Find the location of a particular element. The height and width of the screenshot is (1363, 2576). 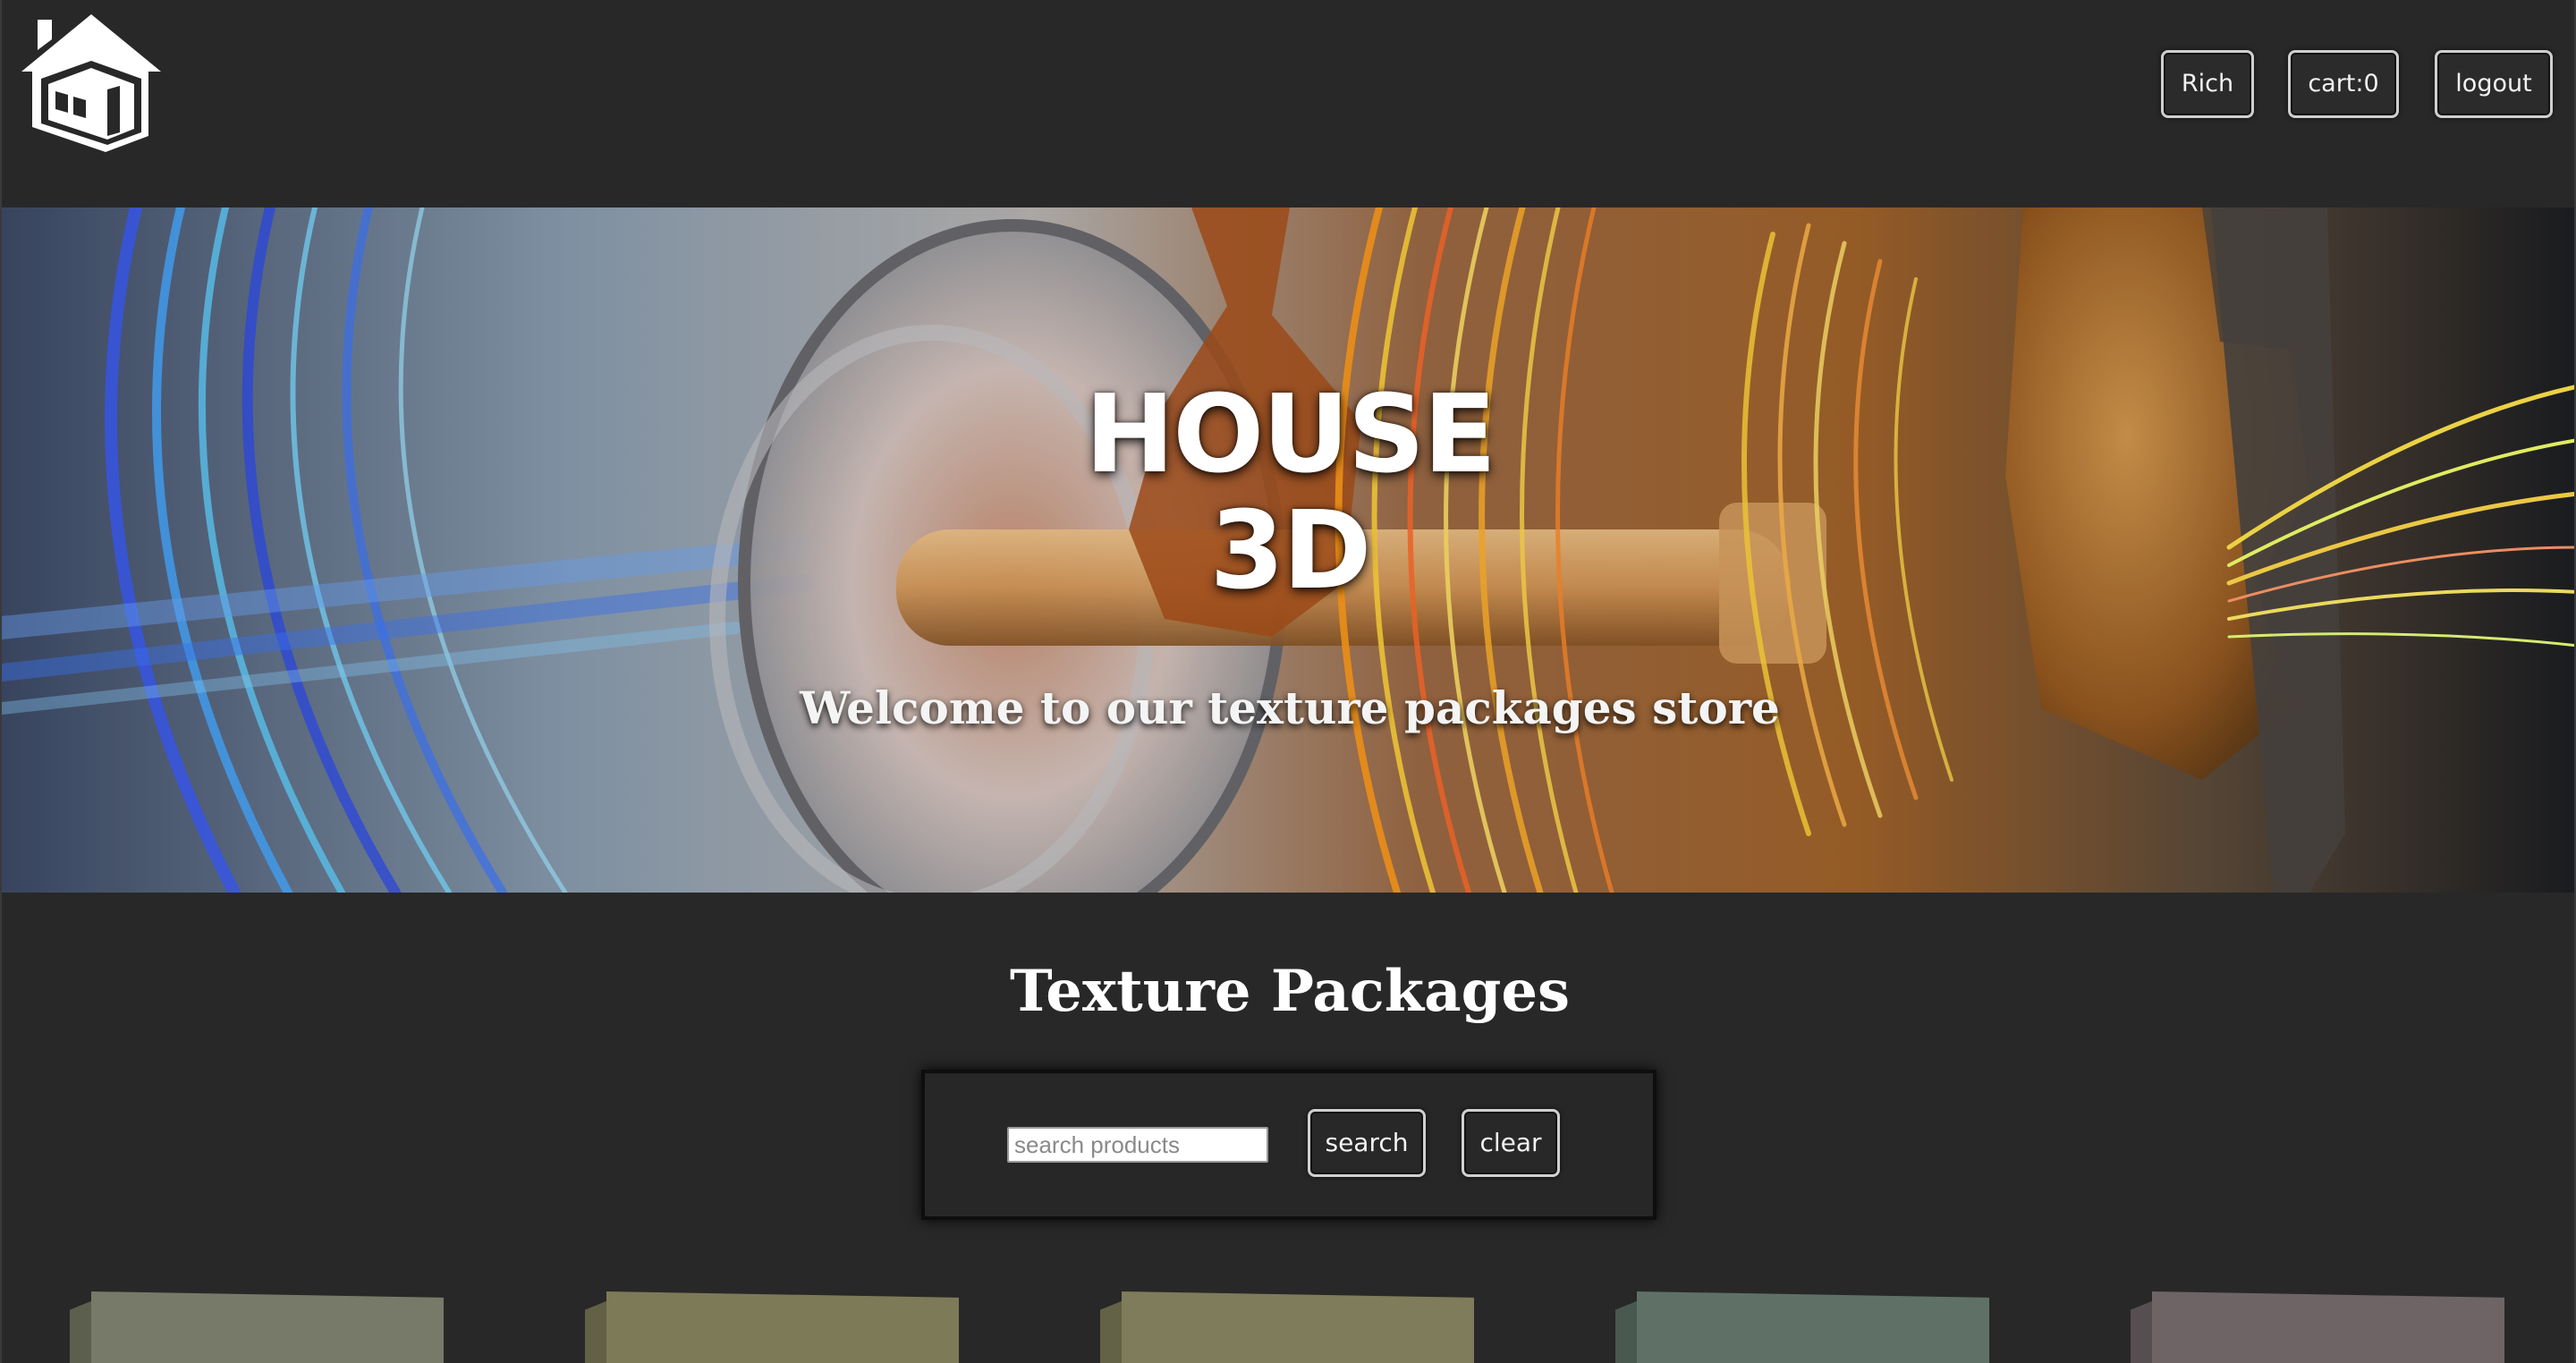

product-grid is located at coordinates (1288, 1321).